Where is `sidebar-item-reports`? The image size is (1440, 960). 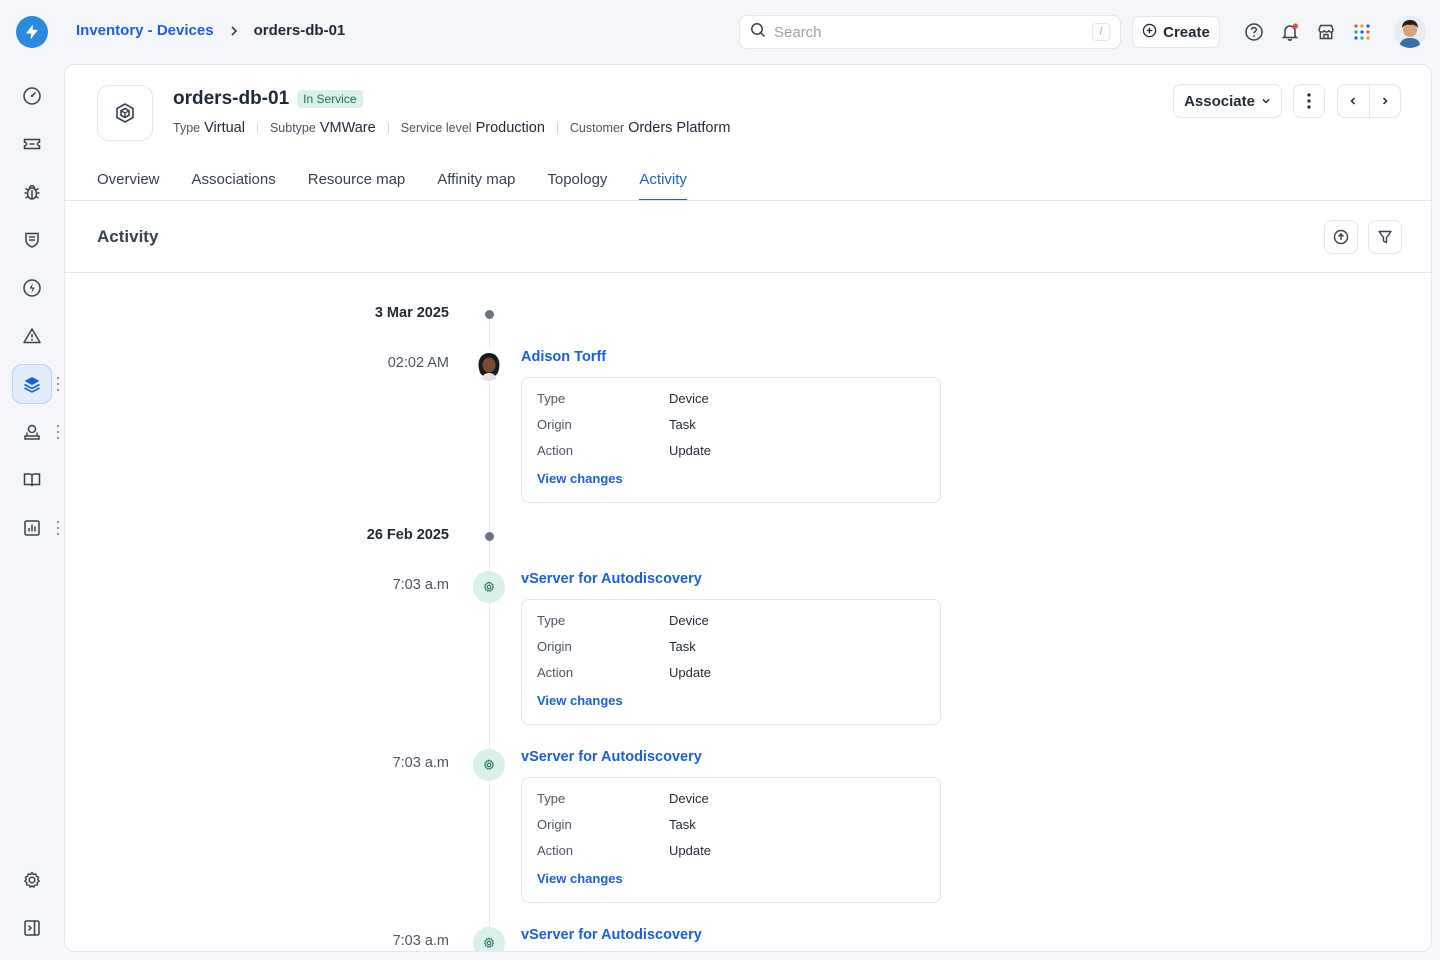
sidebar-item-reports is located at coordinates (32, 528).